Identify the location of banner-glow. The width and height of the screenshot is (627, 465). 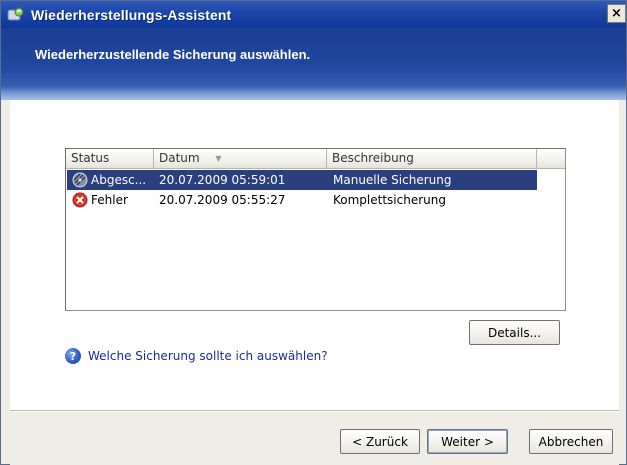
(313, 93).